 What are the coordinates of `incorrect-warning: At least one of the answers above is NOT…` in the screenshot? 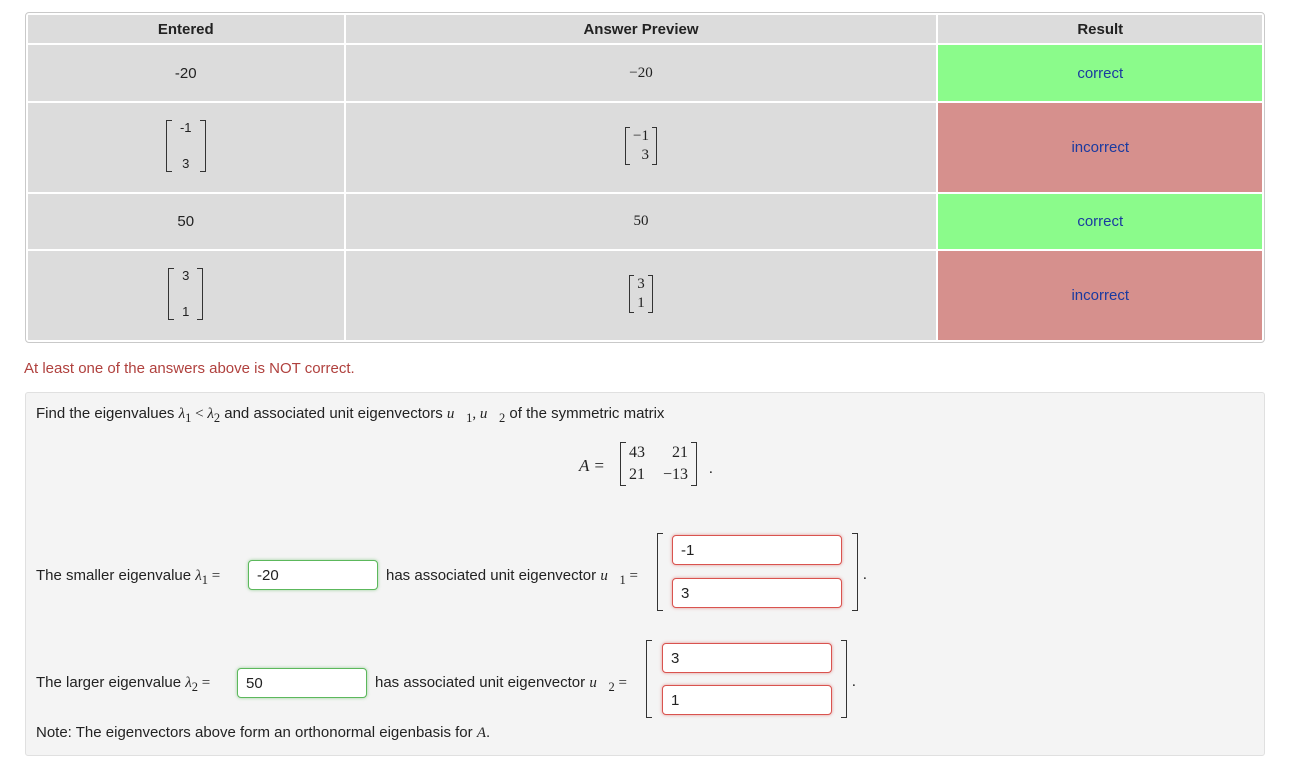 It's located at (189, 368).